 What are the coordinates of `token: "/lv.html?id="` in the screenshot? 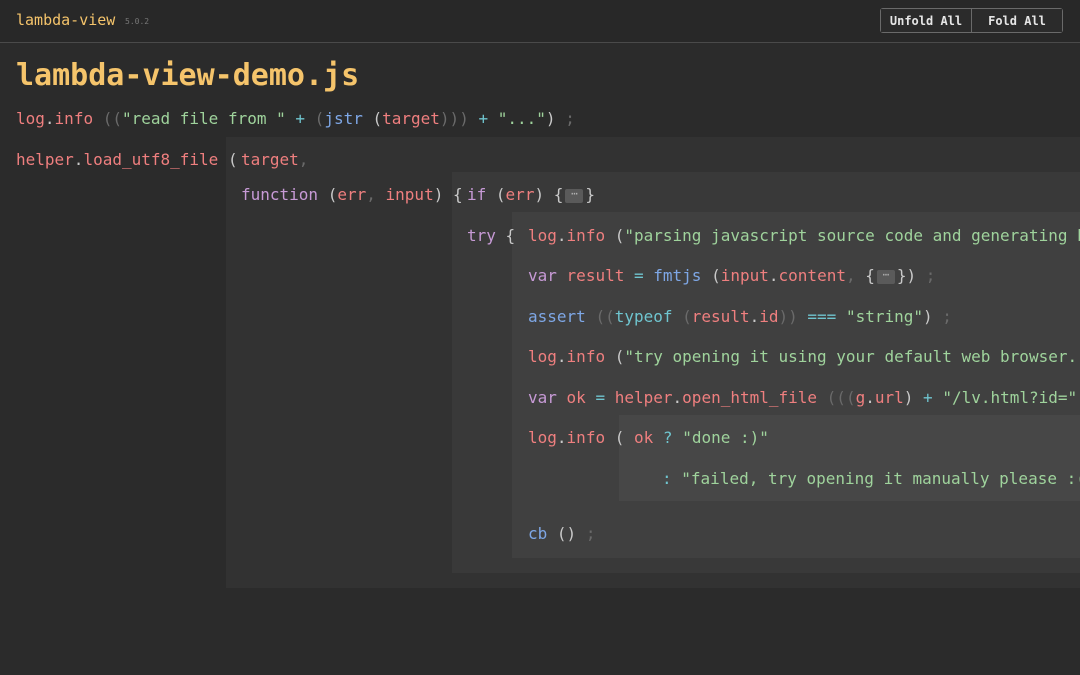 It's located at (1010, 397).